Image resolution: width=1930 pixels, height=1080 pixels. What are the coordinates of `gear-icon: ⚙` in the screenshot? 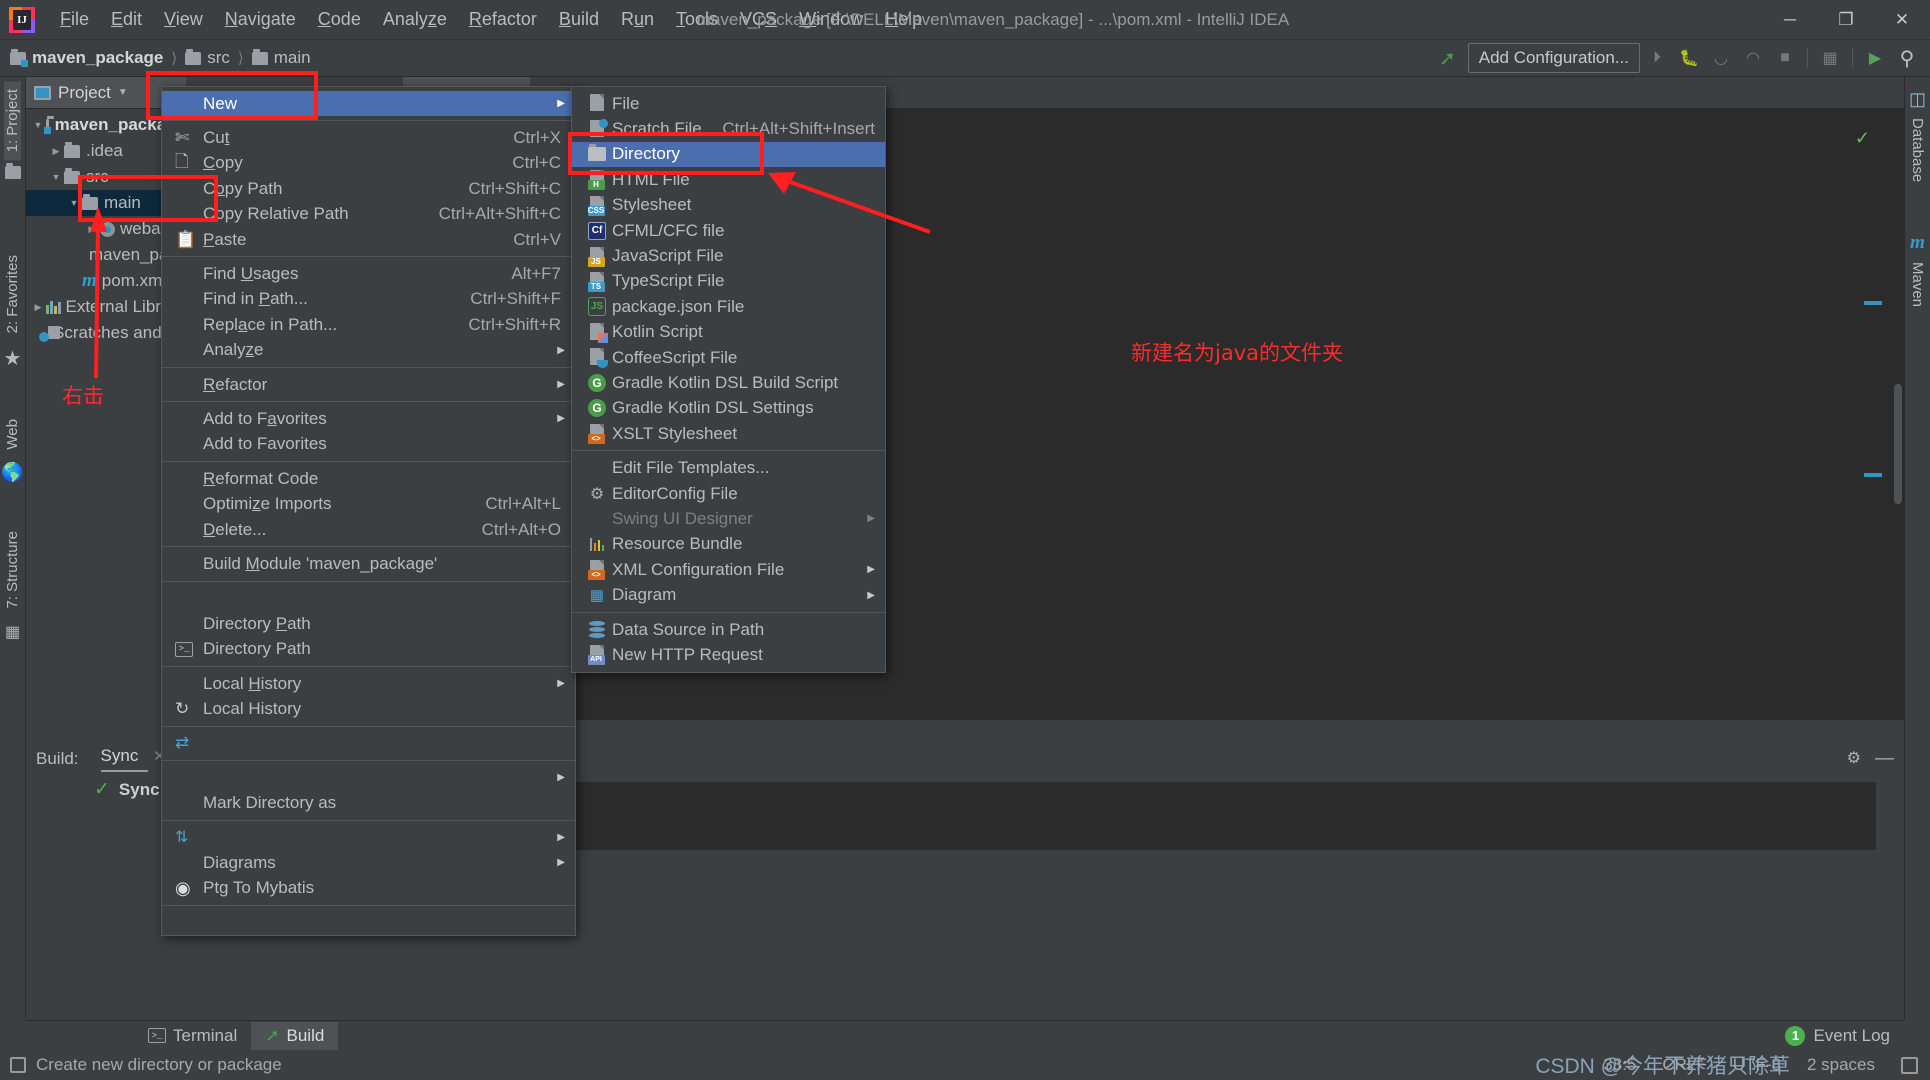 It's located at (1854, 759).